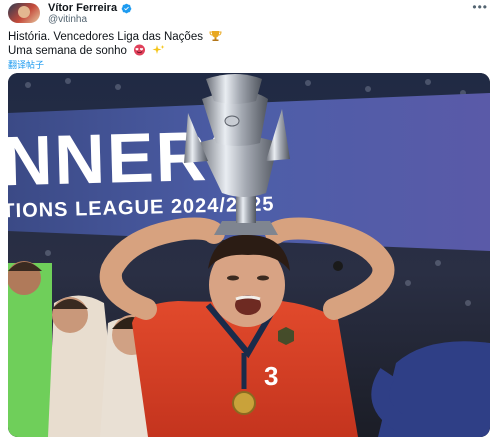 The height and width of the screenshot is (440, 500). I want to click on tweet-line-text: História. Vencedores Liga das Nações, so click(105, 37).